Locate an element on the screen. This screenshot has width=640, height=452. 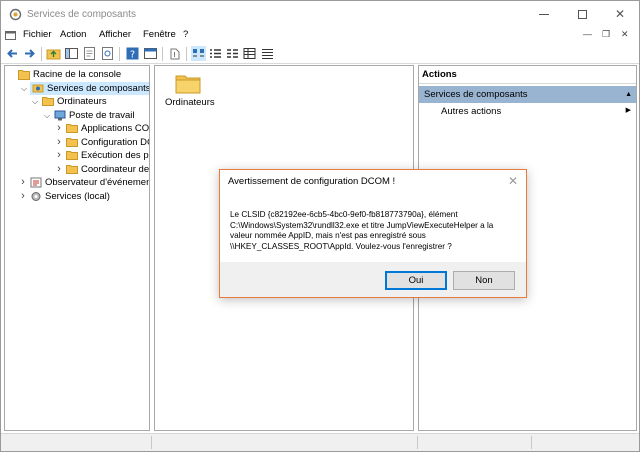
menu-bar: Fichier Action Afficher Fenêtre ? — ❐ ✕ is located at coordinates (320, 36).